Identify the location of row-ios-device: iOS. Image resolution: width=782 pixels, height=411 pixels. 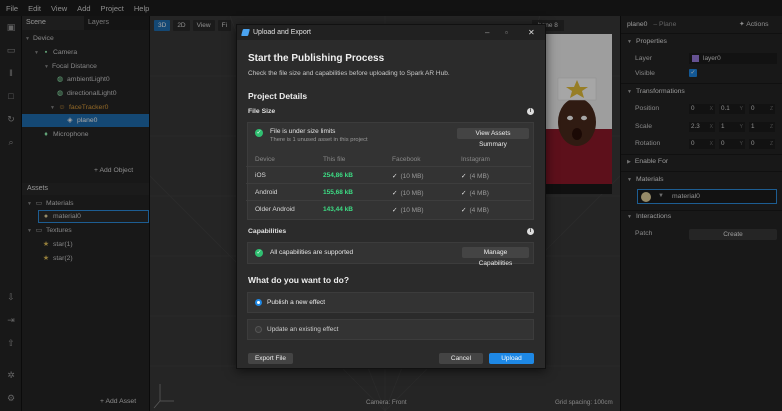
(260, 175).